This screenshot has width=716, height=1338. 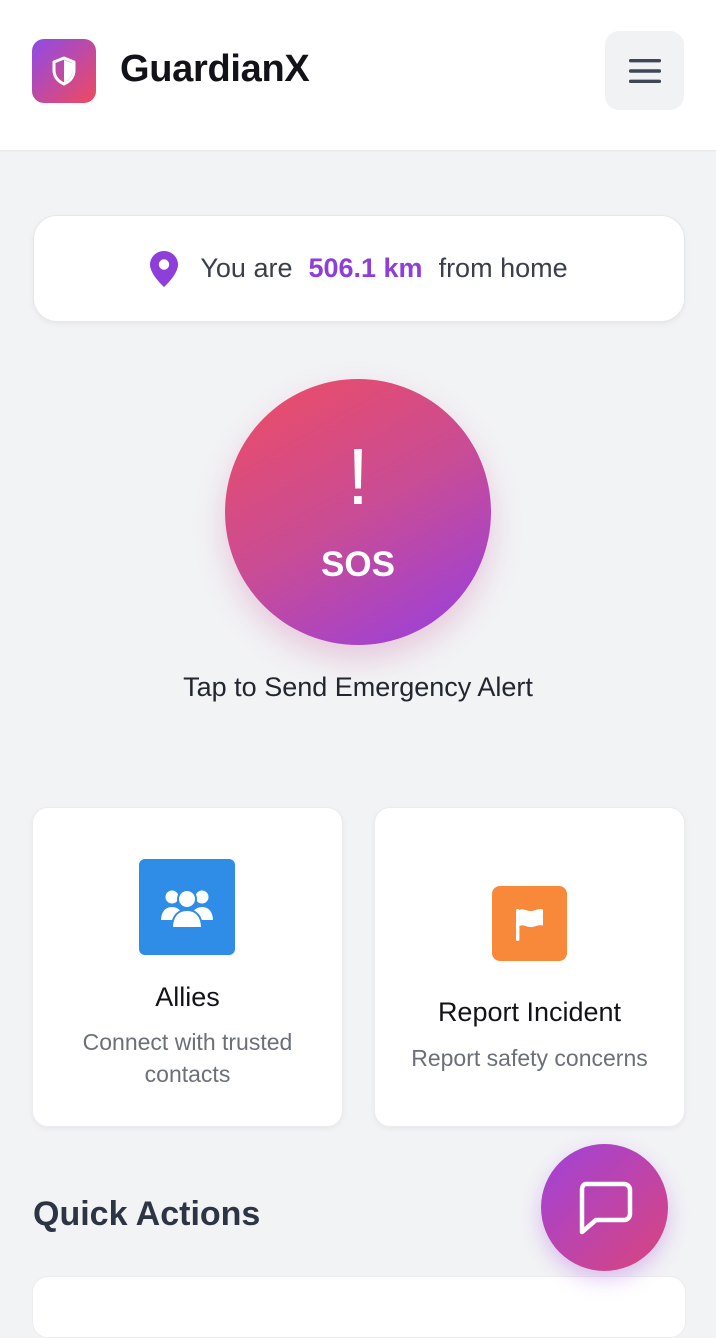 What do you see at coordinates (358, 75) in the screenshot?
I see `app-header: GuardianX` at bounding box center [358, 75].